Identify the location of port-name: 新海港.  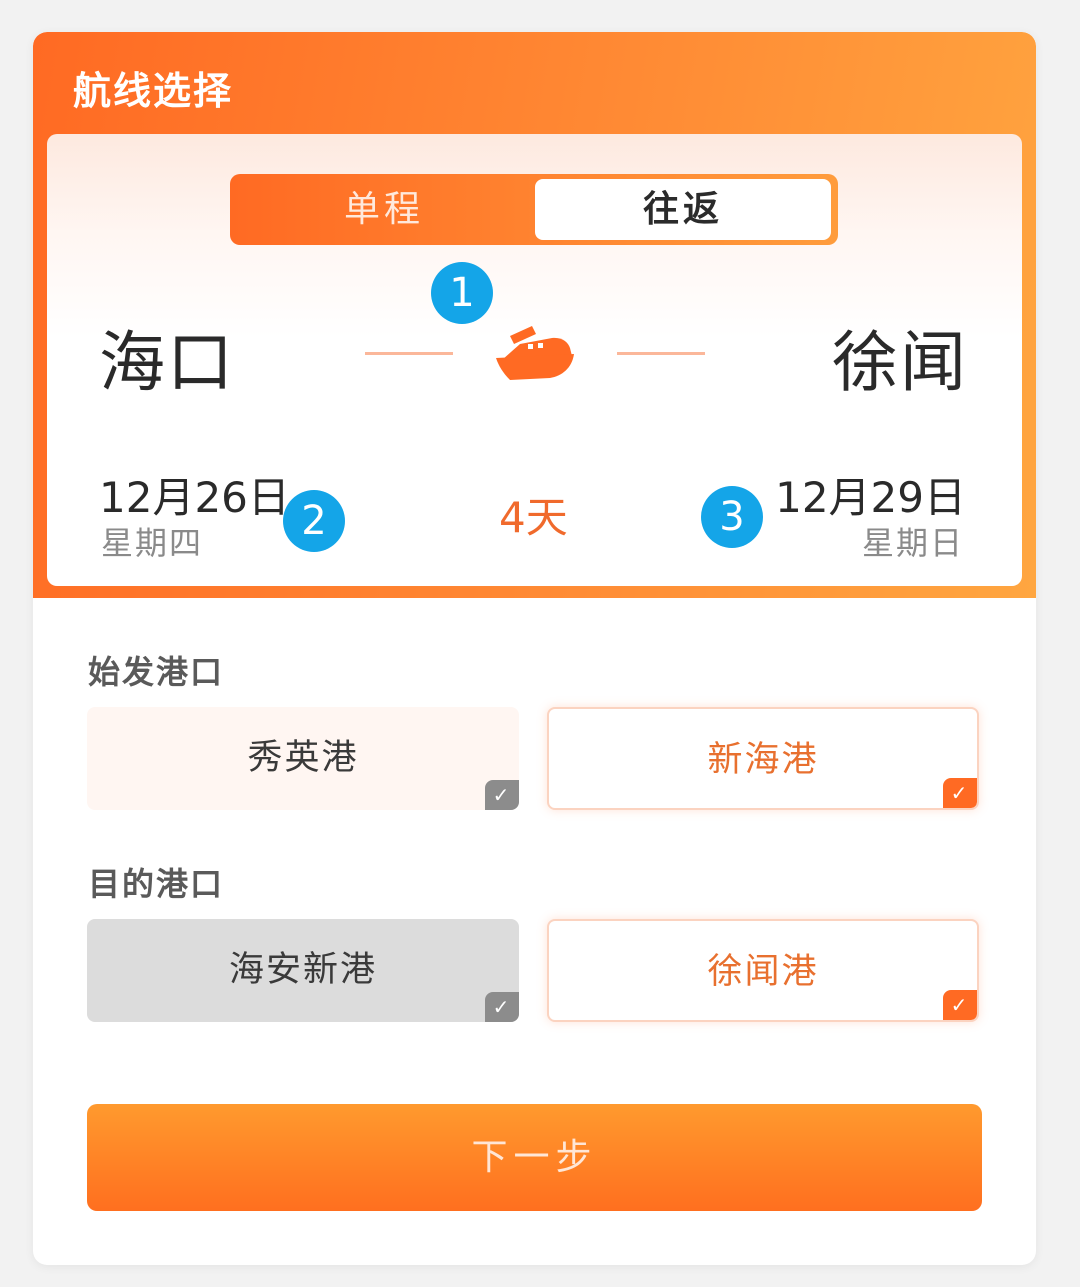
(763, 760).